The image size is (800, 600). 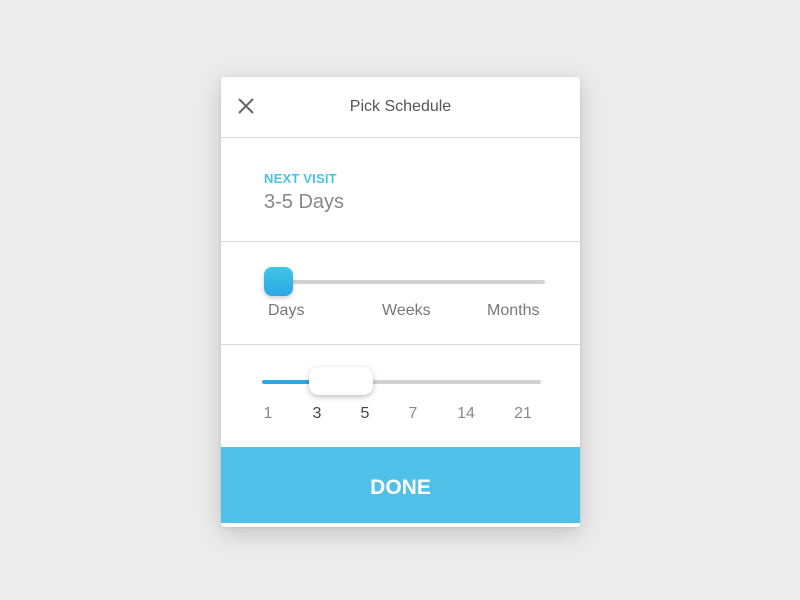 What do you see at coordinates (466, 413) in the screenshot?
I see `range-tick-14: 14` at bounding box center [466, 413].